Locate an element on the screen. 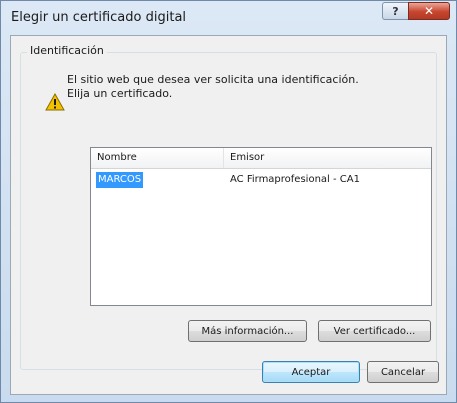  certificate-issuer-cell: AC Firmaprofesional - CA1 is located at coordinates (295, 180).